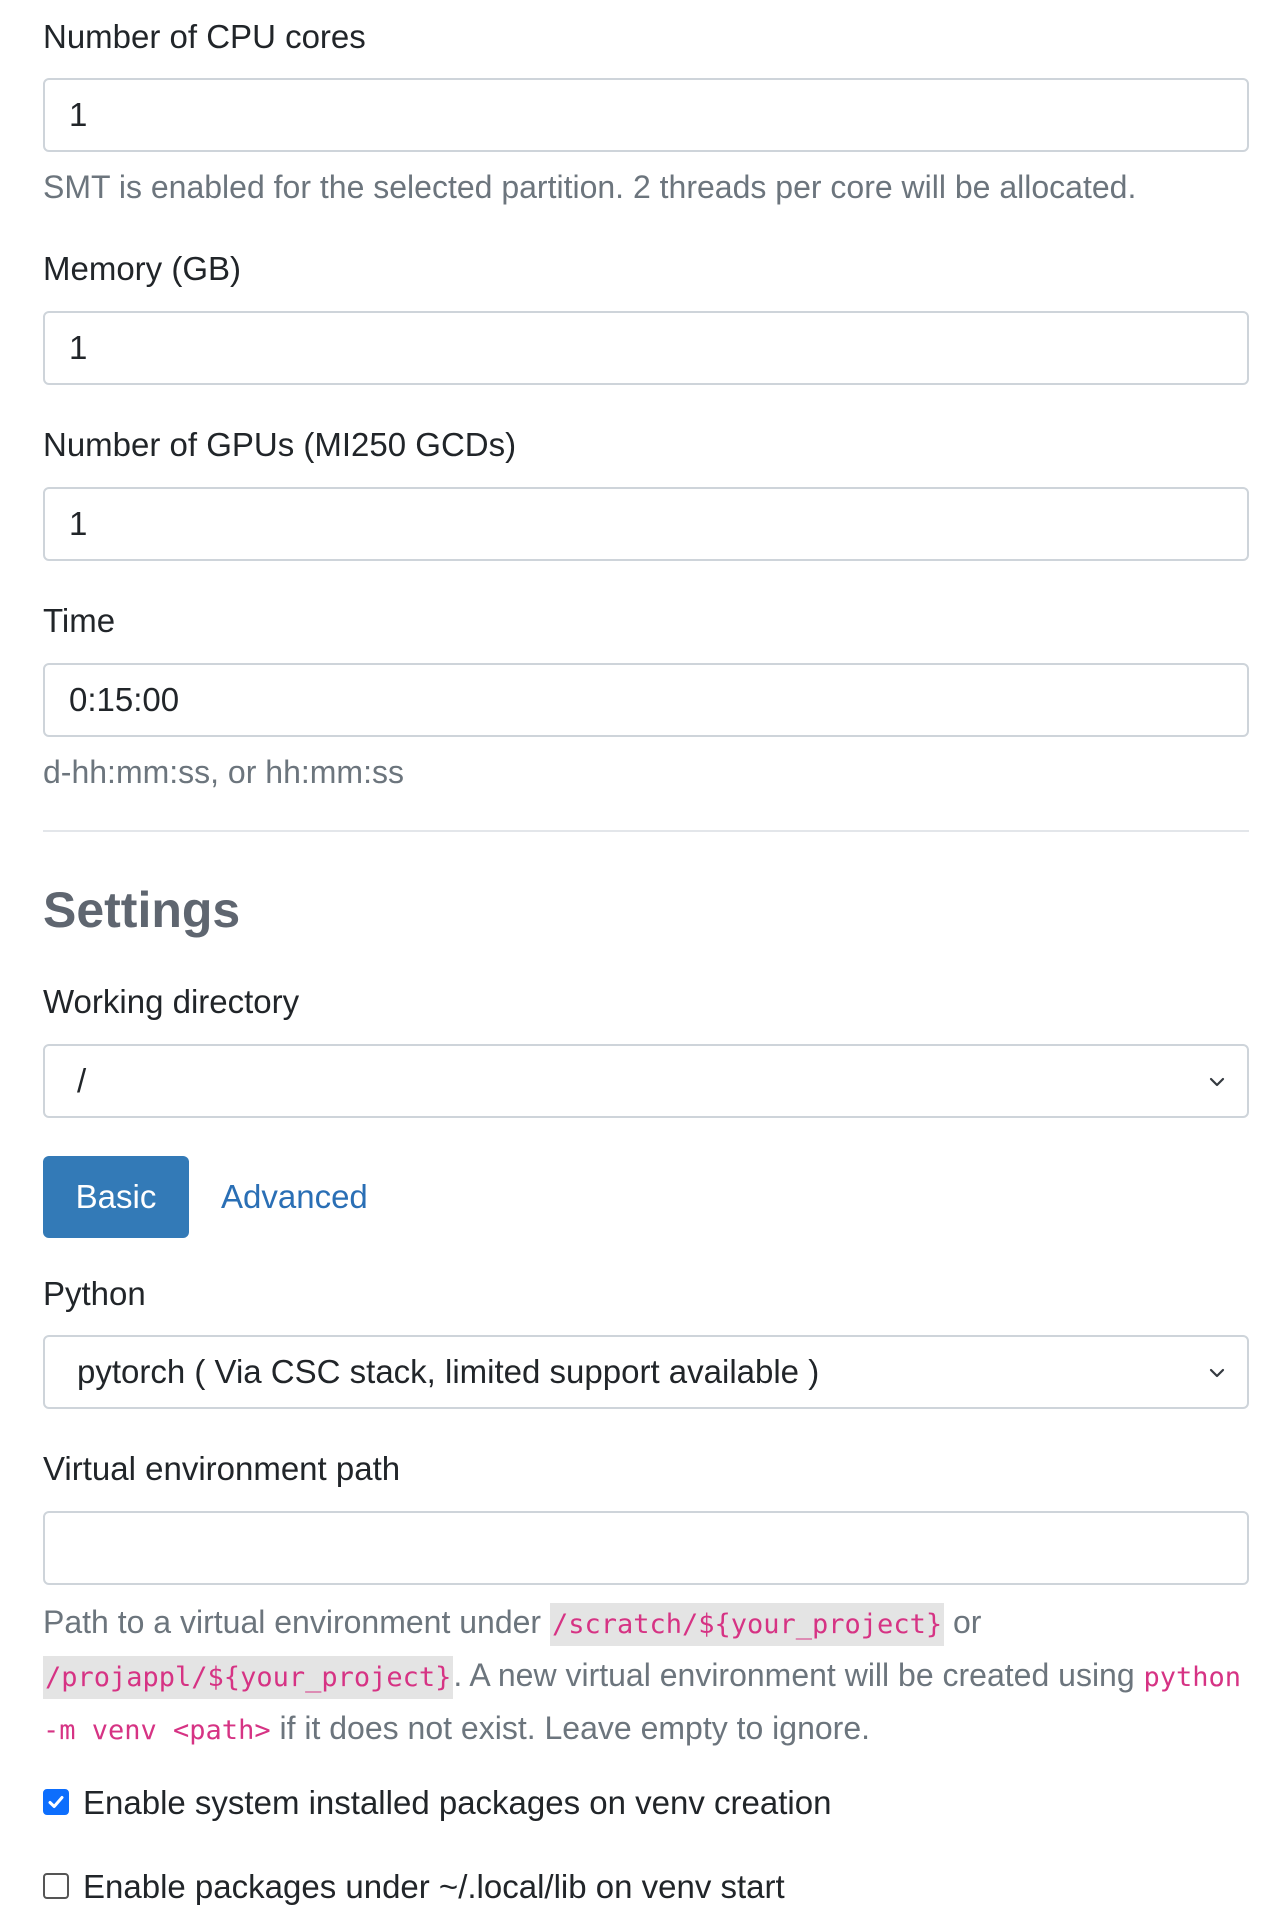 This screenshot has width=1284, height=1922. What do you see at coordinates (646, 700) in the screenshot?
I see `time-input: 0:15:00` at bounding box center [646, 700].